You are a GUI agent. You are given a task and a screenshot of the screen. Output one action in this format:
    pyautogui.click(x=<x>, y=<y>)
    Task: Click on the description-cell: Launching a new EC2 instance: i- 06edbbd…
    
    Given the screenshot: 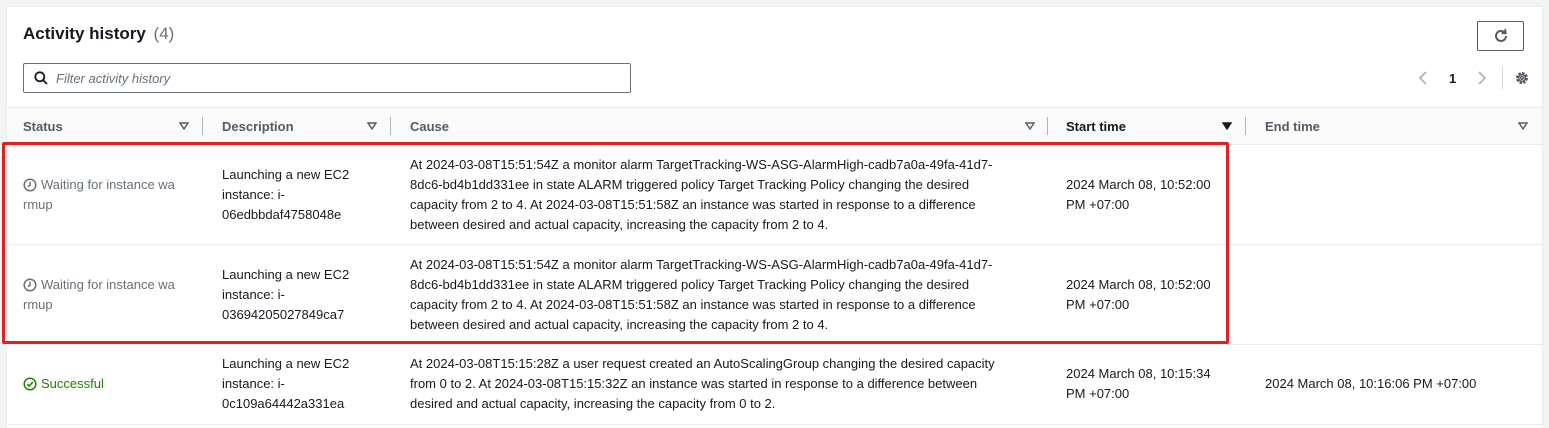 What is the action you would take?
    pyautogui.click(x=307, y=195)
    